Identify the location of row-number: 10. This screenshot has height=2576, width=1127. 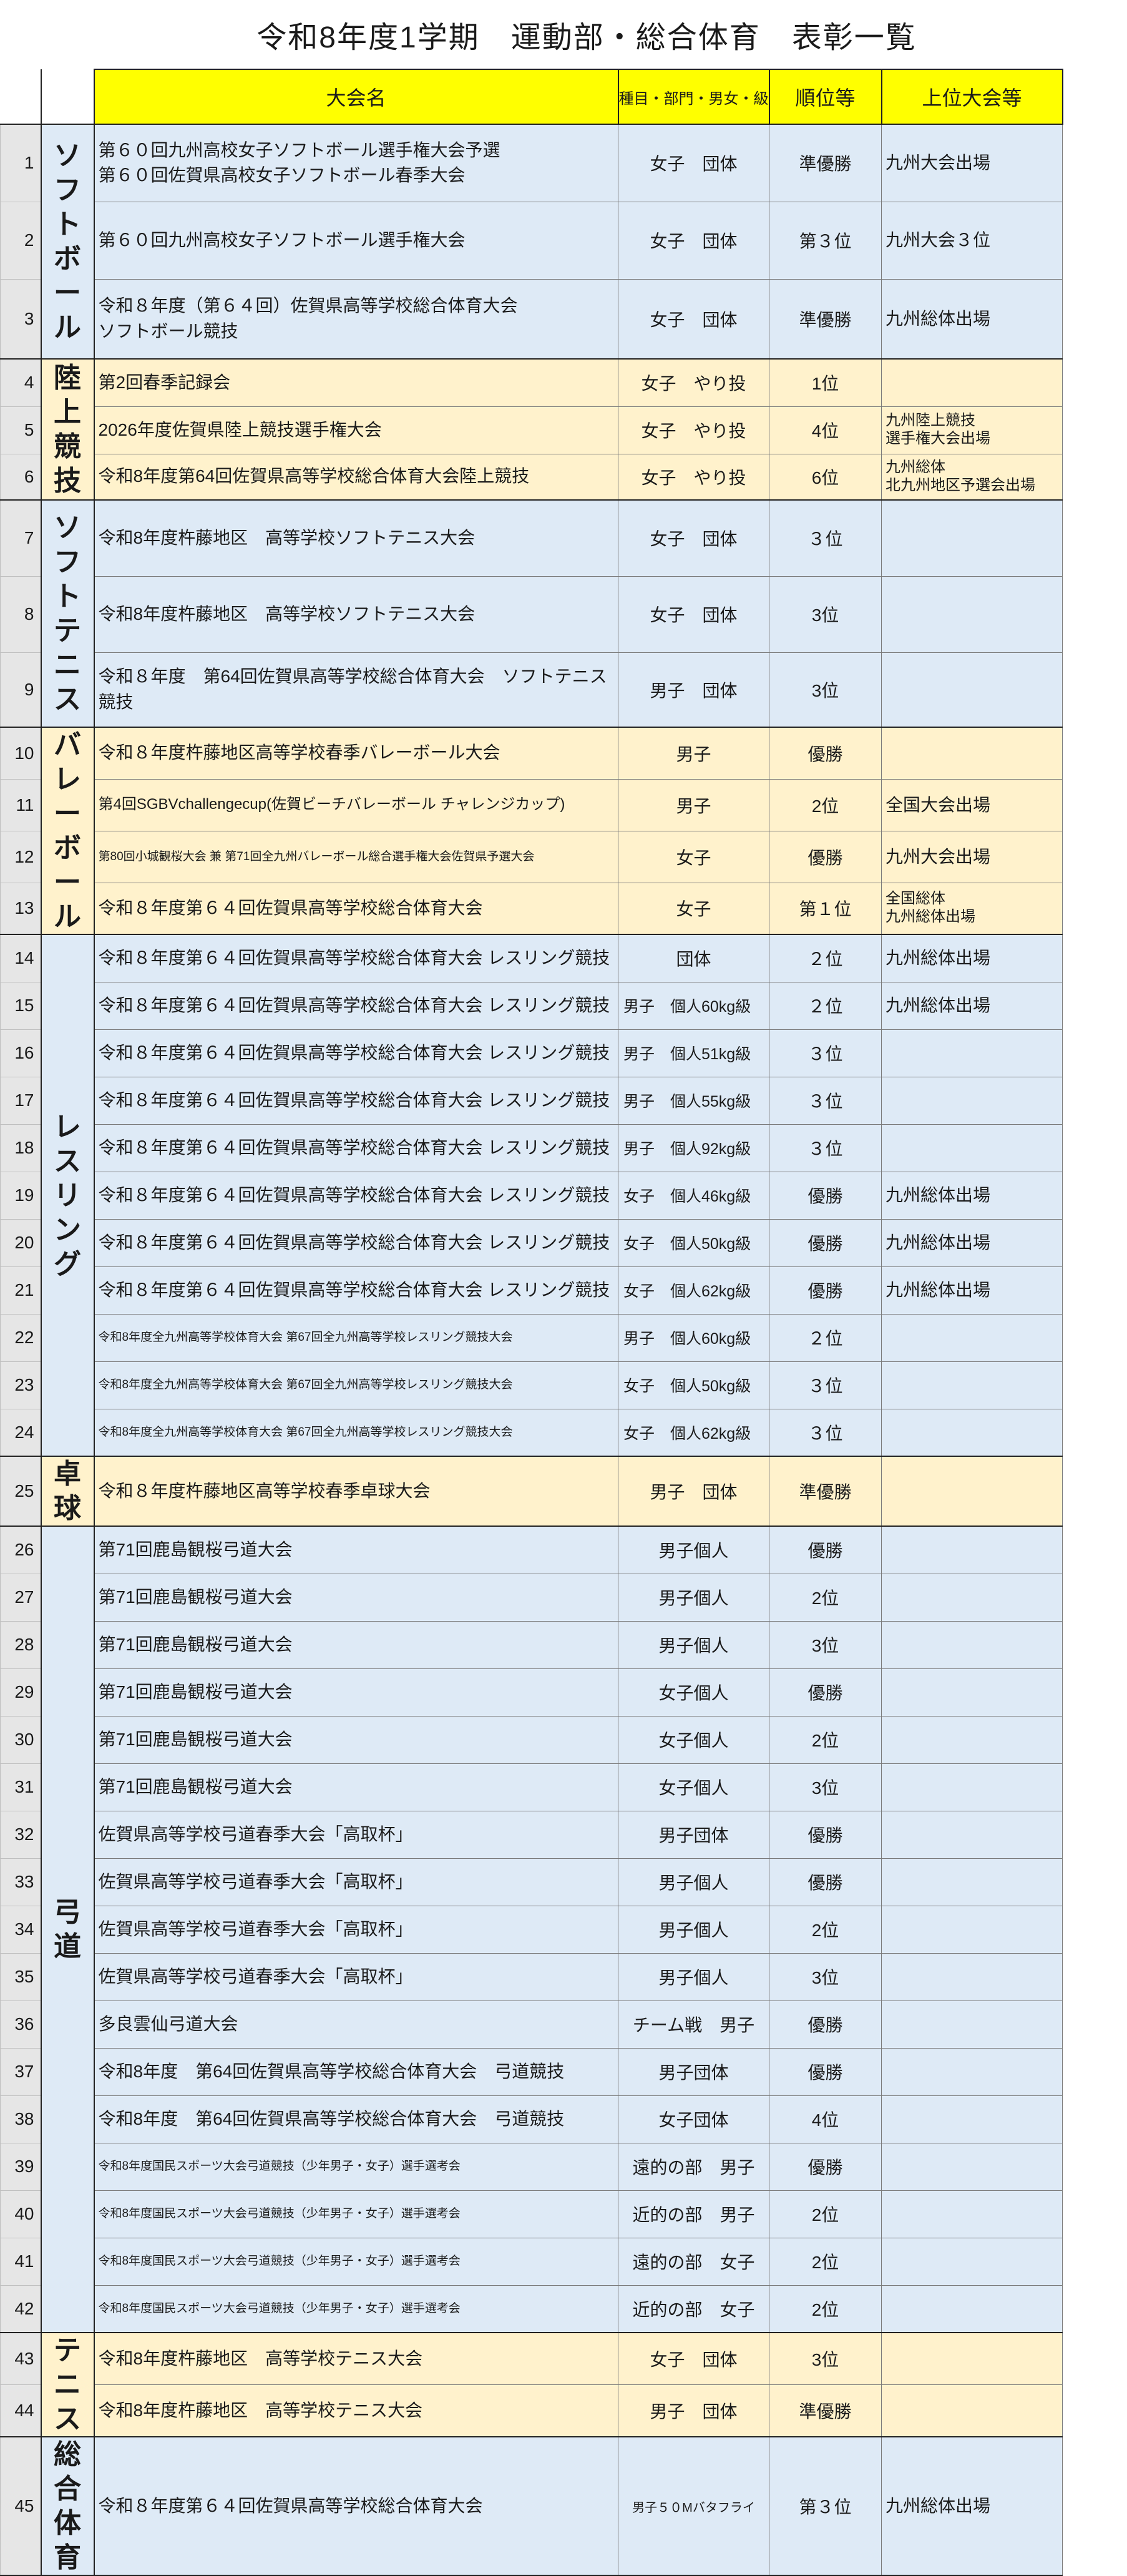
(20, 753).